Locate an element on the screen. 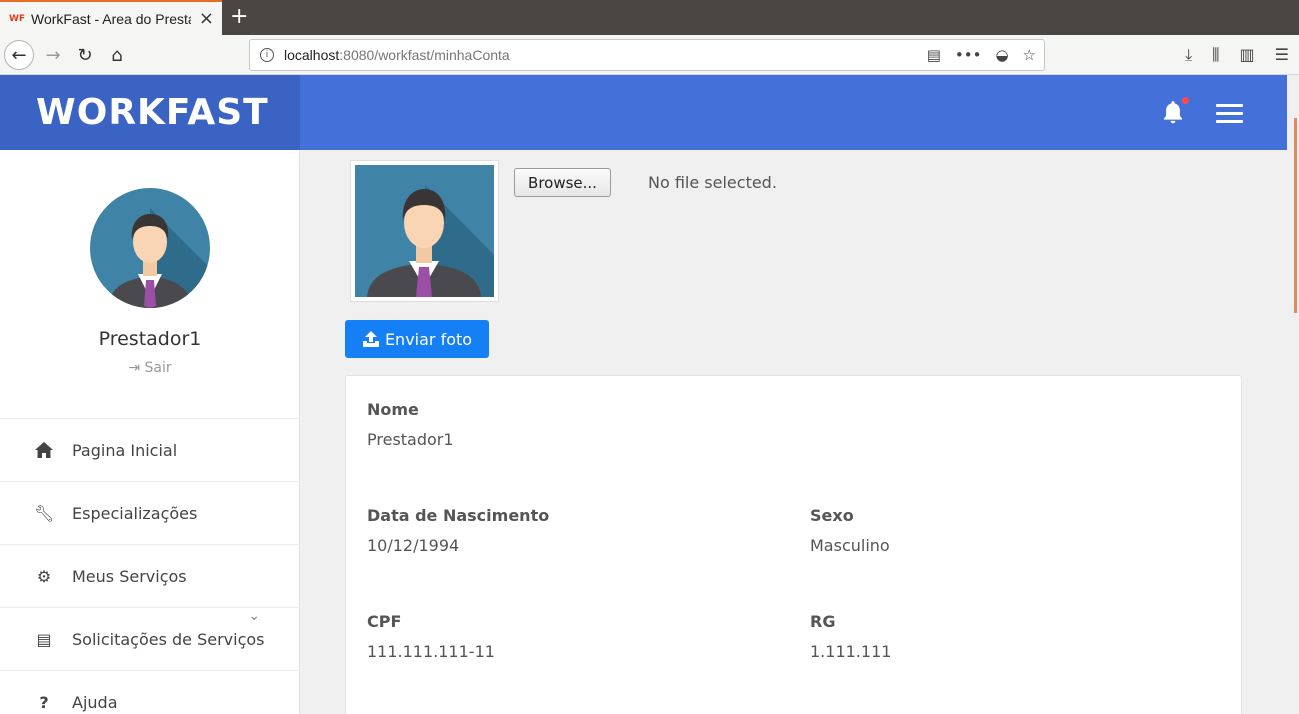 The height and width of the screenshot is (714, 1299). sign-out-icon: ⇥ is located at coordinates (134, 368).